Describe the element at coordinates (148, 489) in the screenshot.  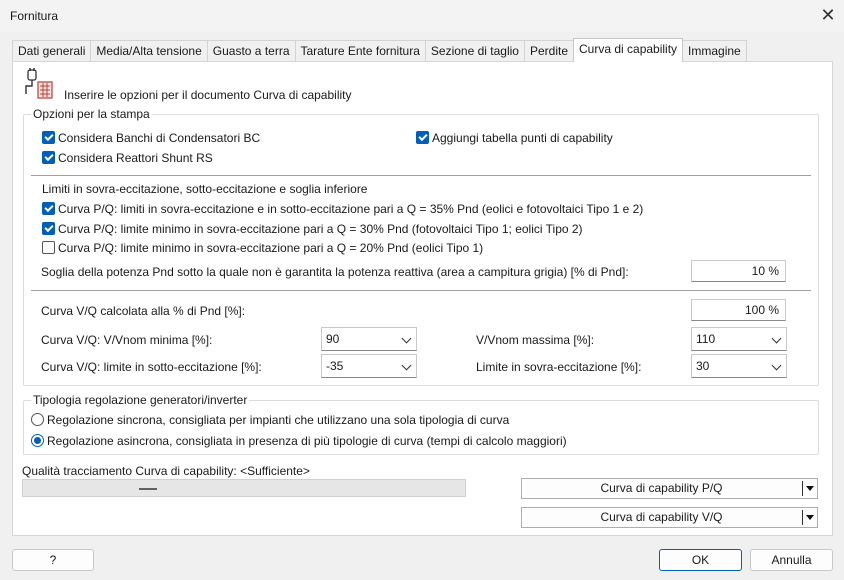
I see `quality-slider-thumb` at that location.